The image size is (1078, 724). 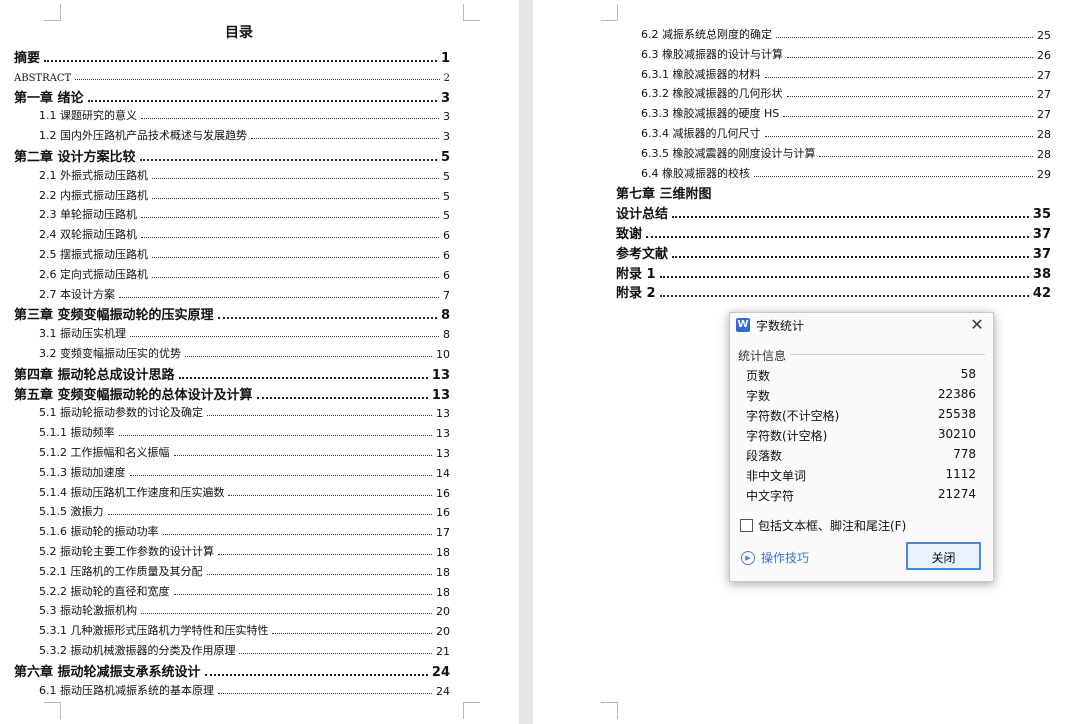 I want to click on stat-row: 字符数(计空格) 30210, so click(x=861, y=436).